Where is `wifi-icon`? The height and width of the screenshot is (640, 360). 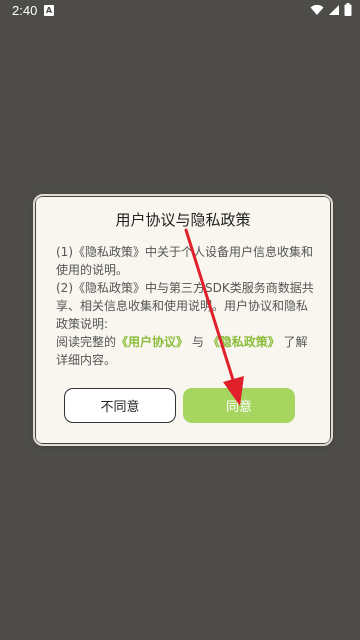
wifi-icon is located at coordinates (317, 9).